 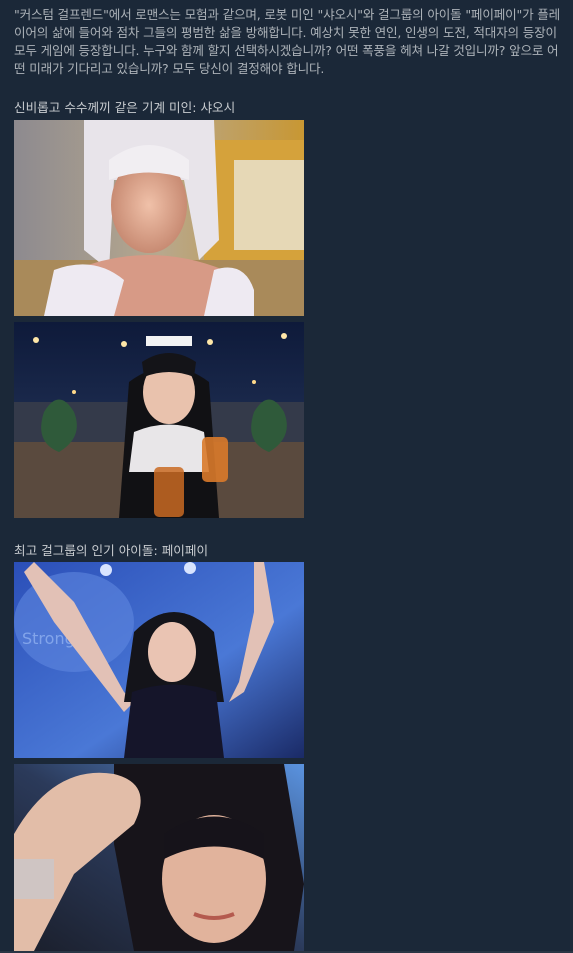 I want to click on feifei-screenshot-1: Strong, so click(x=159, y=660).